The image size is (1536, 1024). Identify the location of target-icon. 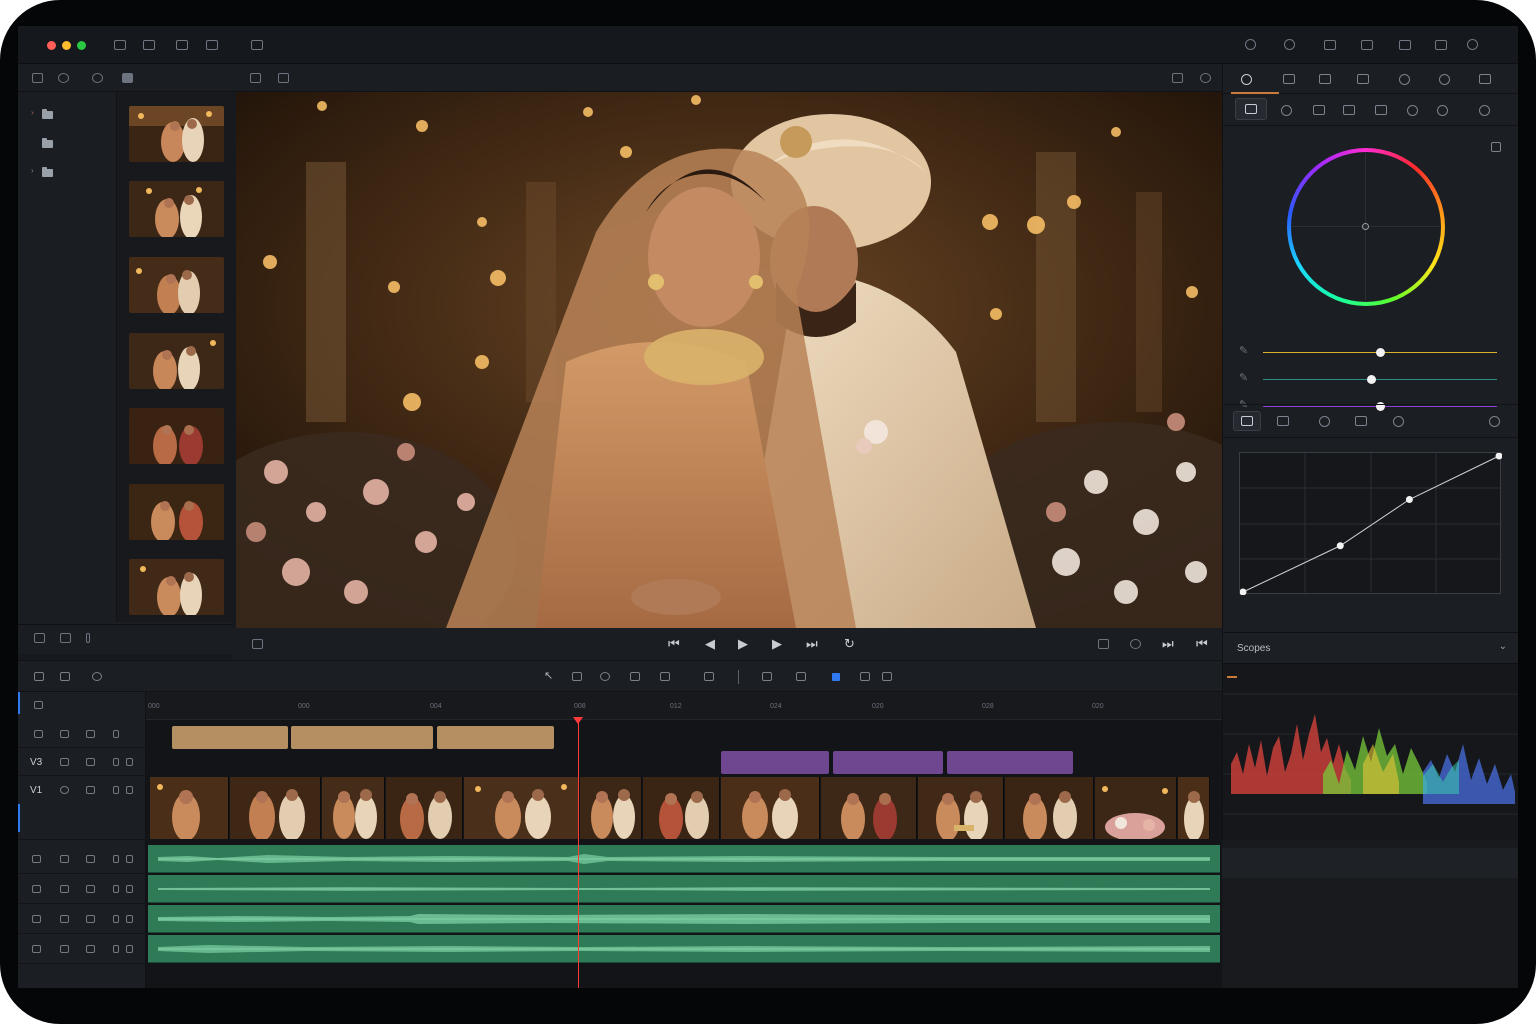
(97, 78).